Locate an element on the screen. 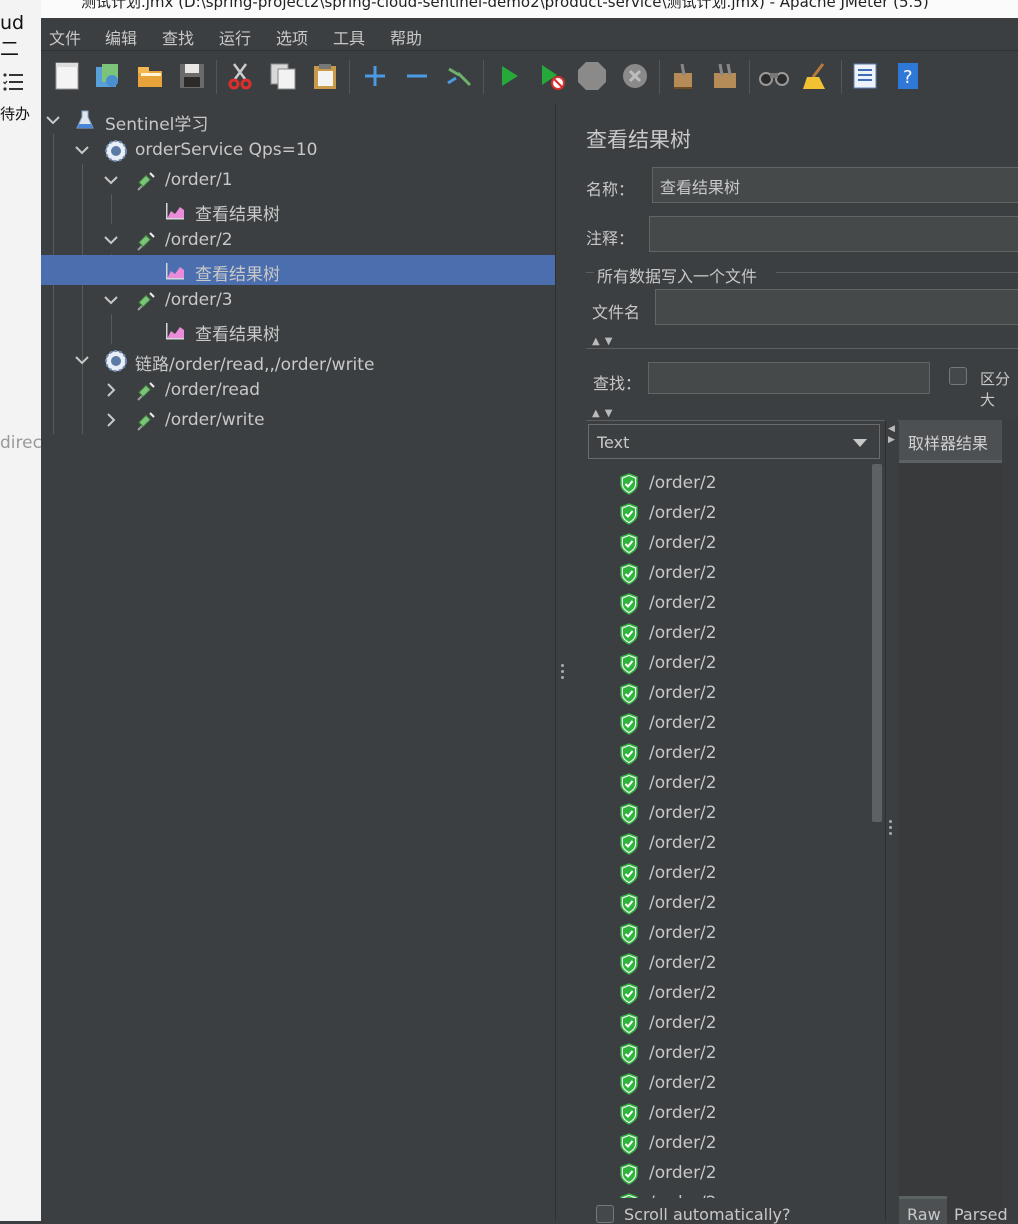  stop-button is located at coordinates (592, 76).